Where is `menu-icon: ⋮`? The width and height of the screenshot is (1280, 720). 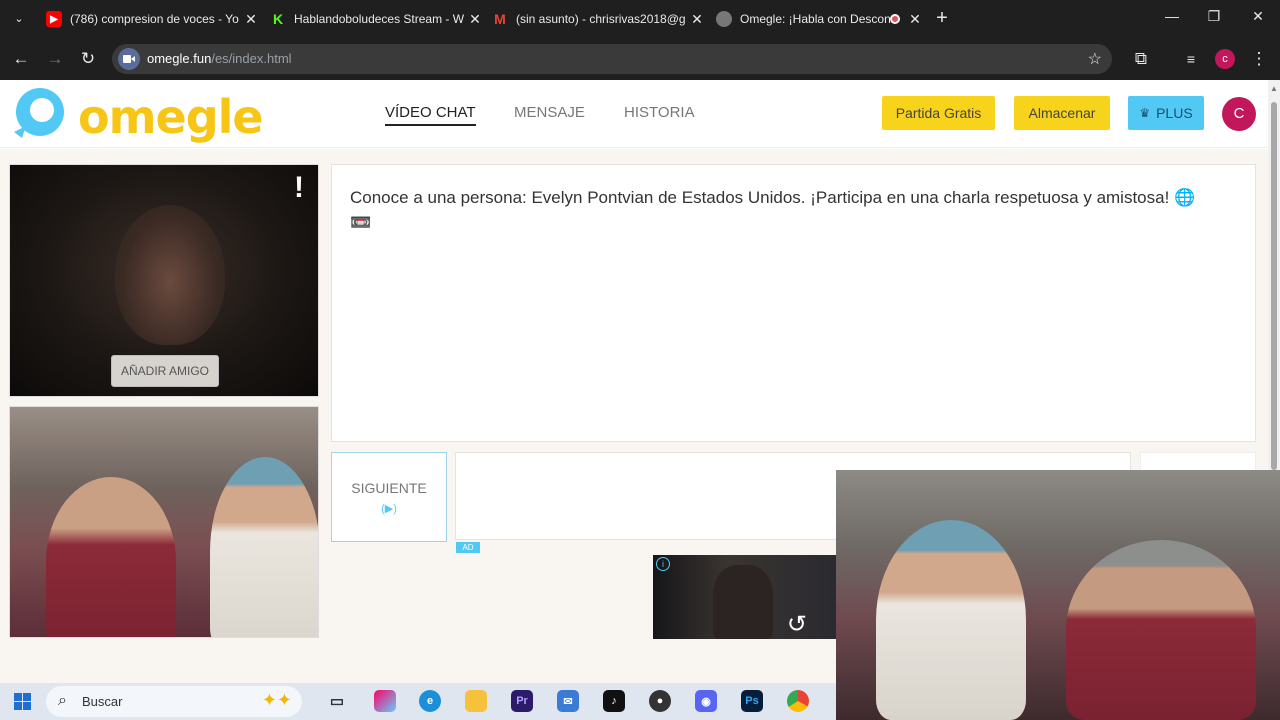
menu-icon: ⋮ is located at coordinates (1259, 59).